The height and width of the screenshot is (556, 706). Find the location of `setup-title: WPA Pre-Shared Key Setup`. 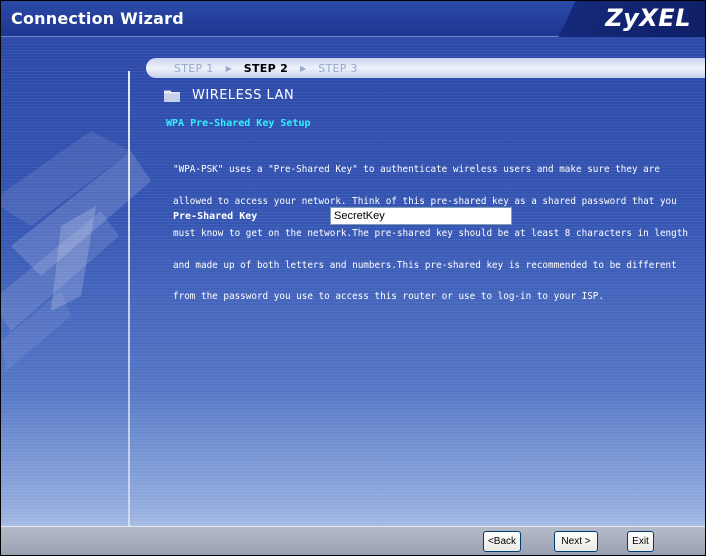

setup-title: WPA Pre-Shared Key Setup is located at coordinates (238, 123).